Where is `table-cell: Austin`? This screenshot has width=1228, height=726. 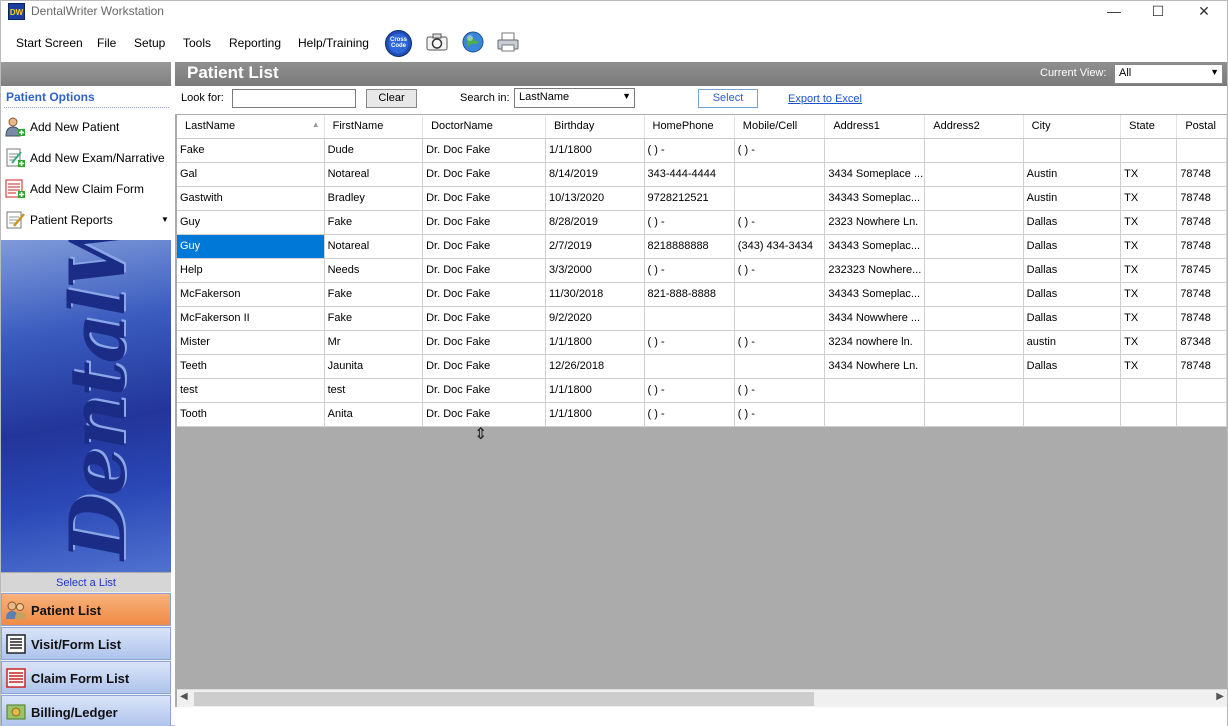 table-cell: Austin is located at coordinates (1072, 198).